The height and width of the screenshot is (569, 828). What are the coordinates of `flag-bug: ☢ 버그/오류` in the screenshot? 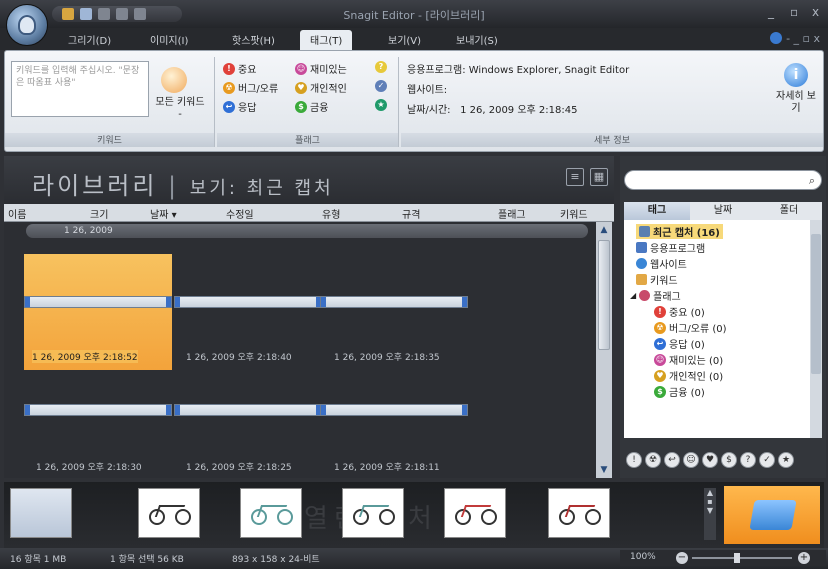 It's located at (250, 87).